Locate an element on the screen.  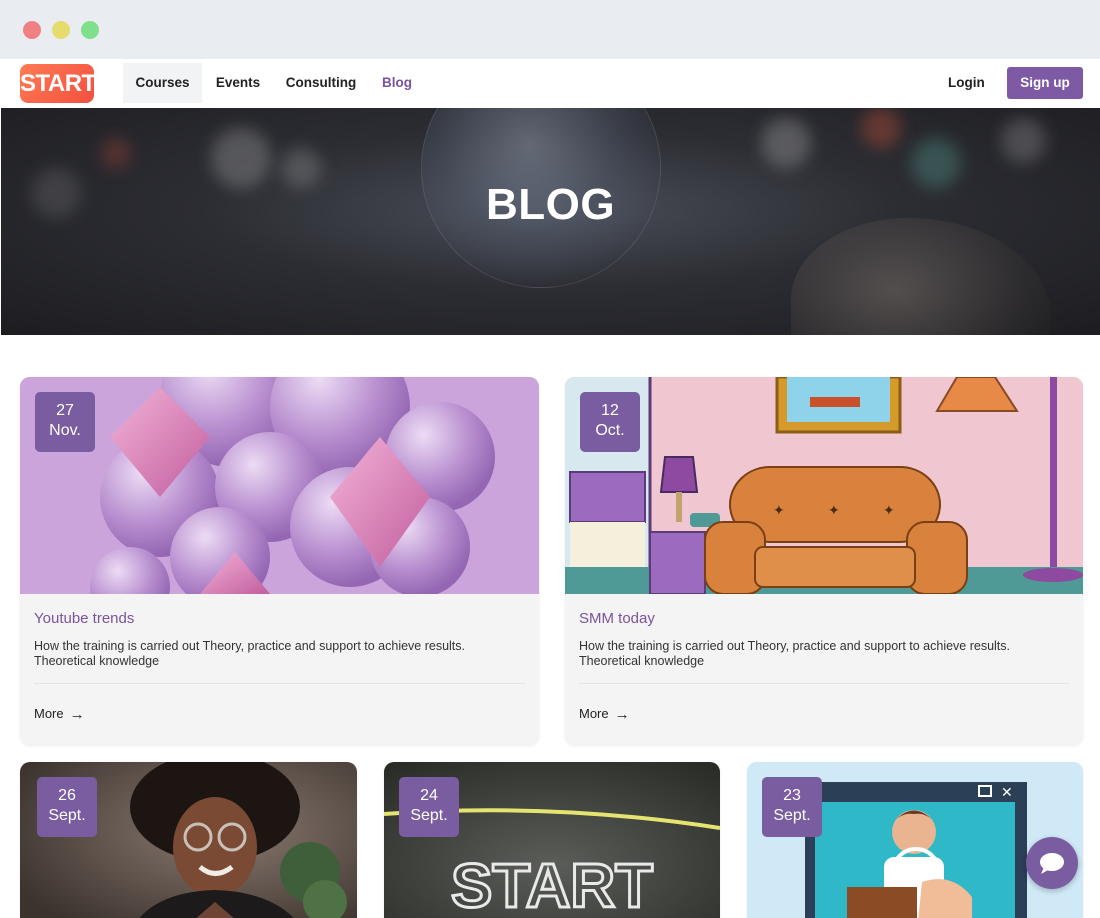
date-badge: 26 Sept. is located at coordinates (67, 807).